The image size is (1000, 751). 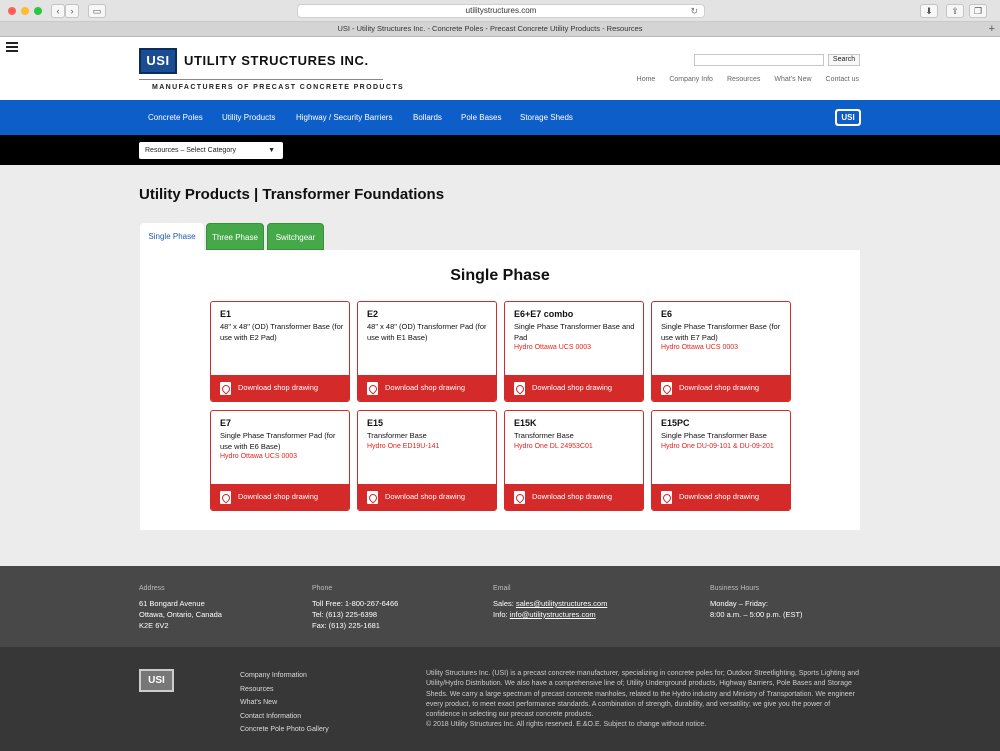 What do you see at coordinates (25, 11) in the screenshot?
I see `minimize-window-button` at bounding box center [25, 11].